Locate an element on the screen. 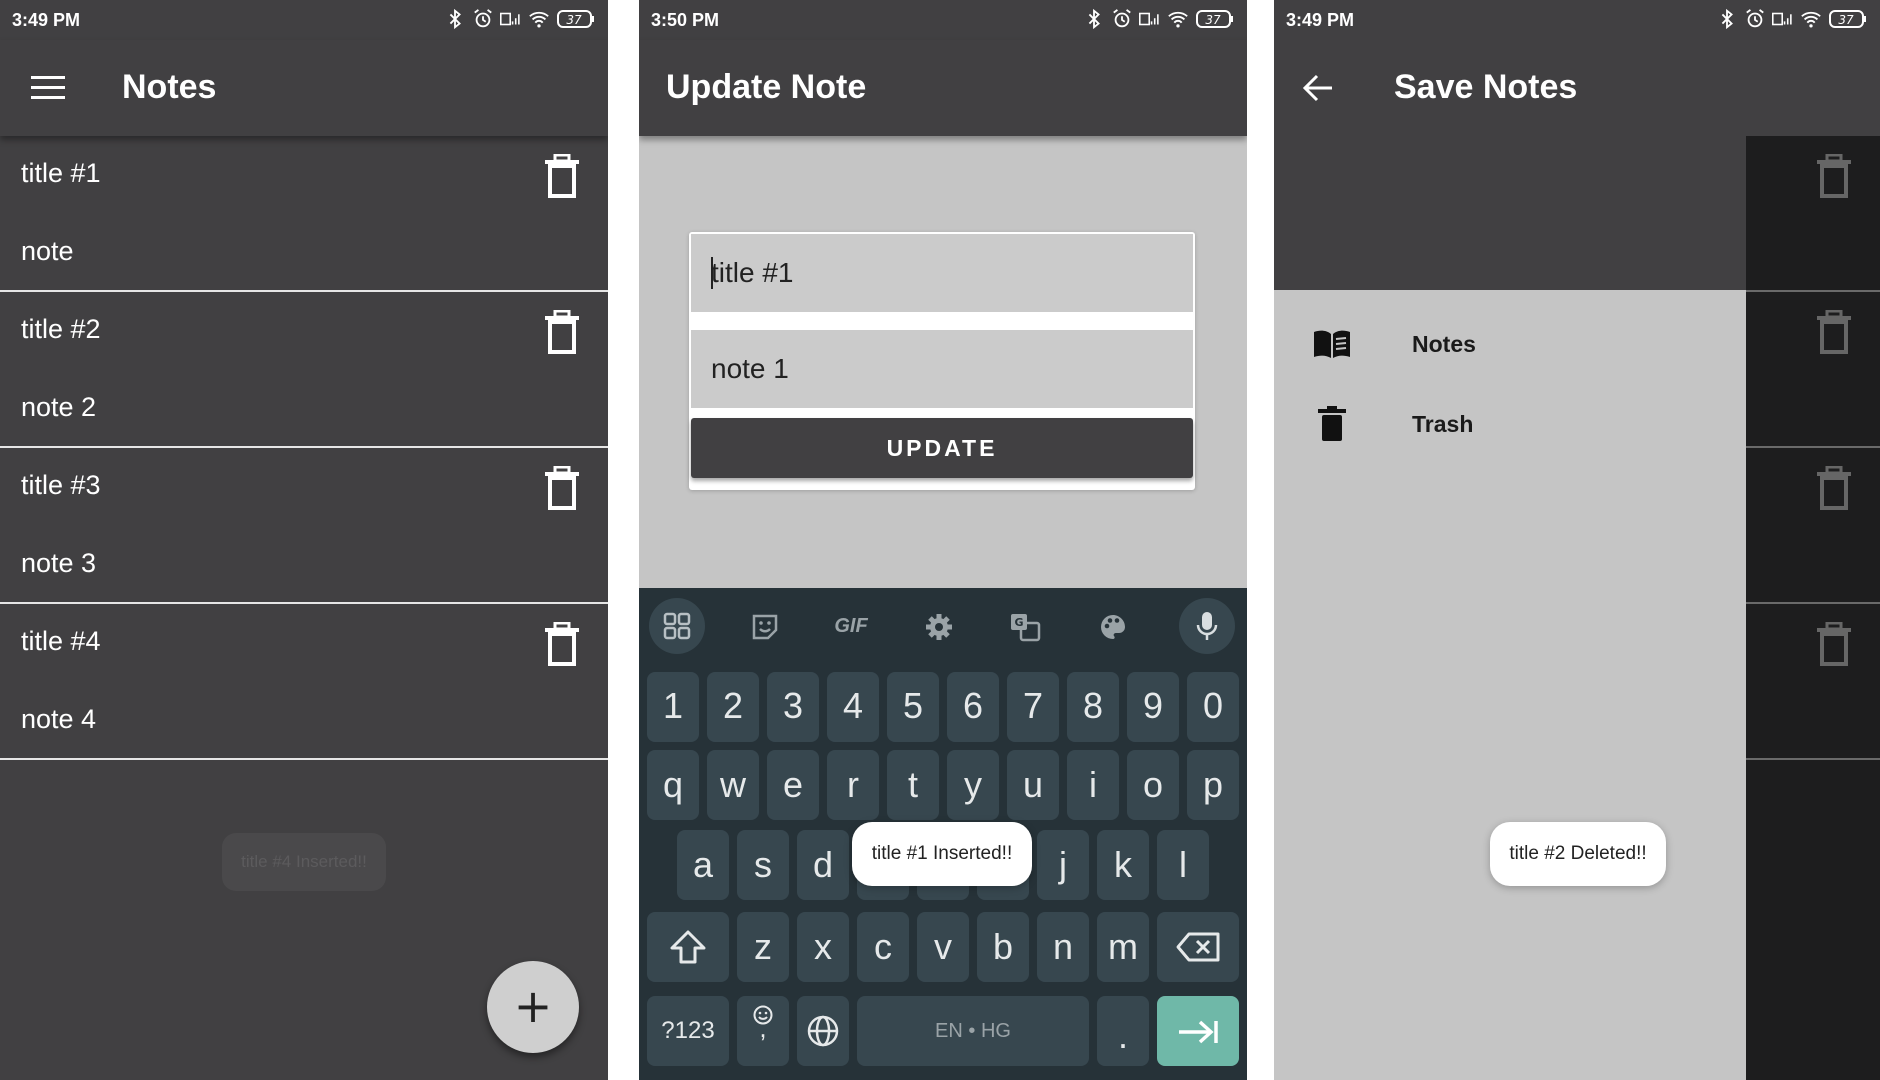 Image resolution: width=1880 pixels, height=1080 pixels. key-t: t is located at coordinates (913, 785).